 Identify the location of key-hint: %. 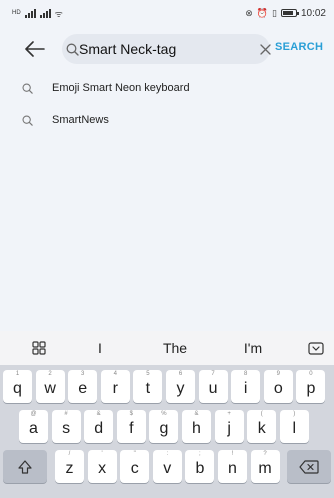
(164, 414).